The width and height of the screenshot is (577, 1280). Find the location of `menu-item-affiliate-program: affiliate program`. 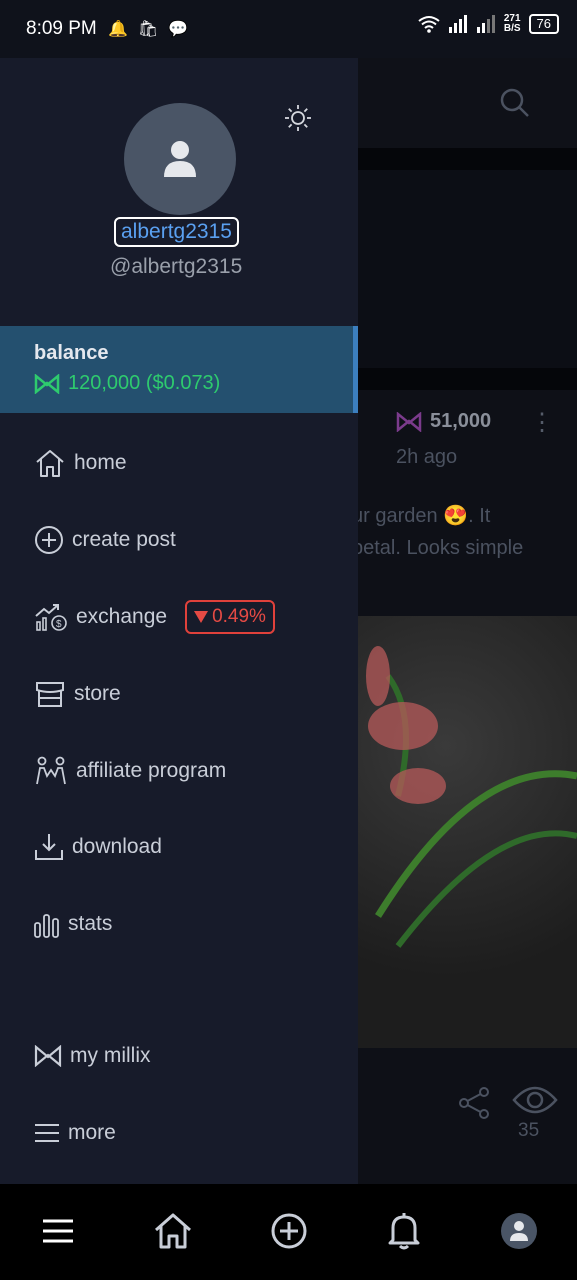

menu-item-affiliate-program: affiliate program is located at coordinates (130, 771).